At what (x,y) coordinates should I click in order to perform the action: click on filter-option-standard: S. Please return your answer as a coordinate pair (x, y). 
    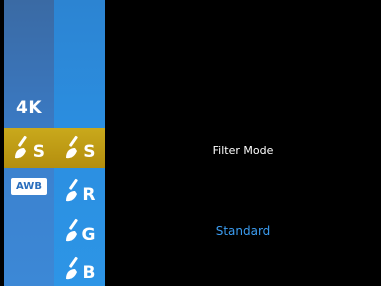
    Looking at the image, I should click on (79, 148).